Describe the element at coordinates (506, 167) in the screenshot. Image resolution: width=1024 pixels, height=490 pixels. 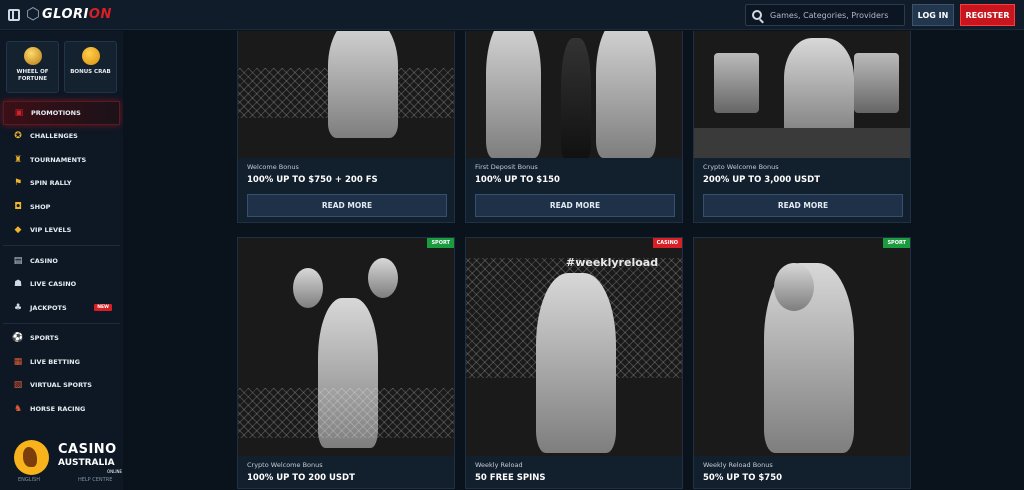
I see `promo-category: First Deposit Bonus` at that location.